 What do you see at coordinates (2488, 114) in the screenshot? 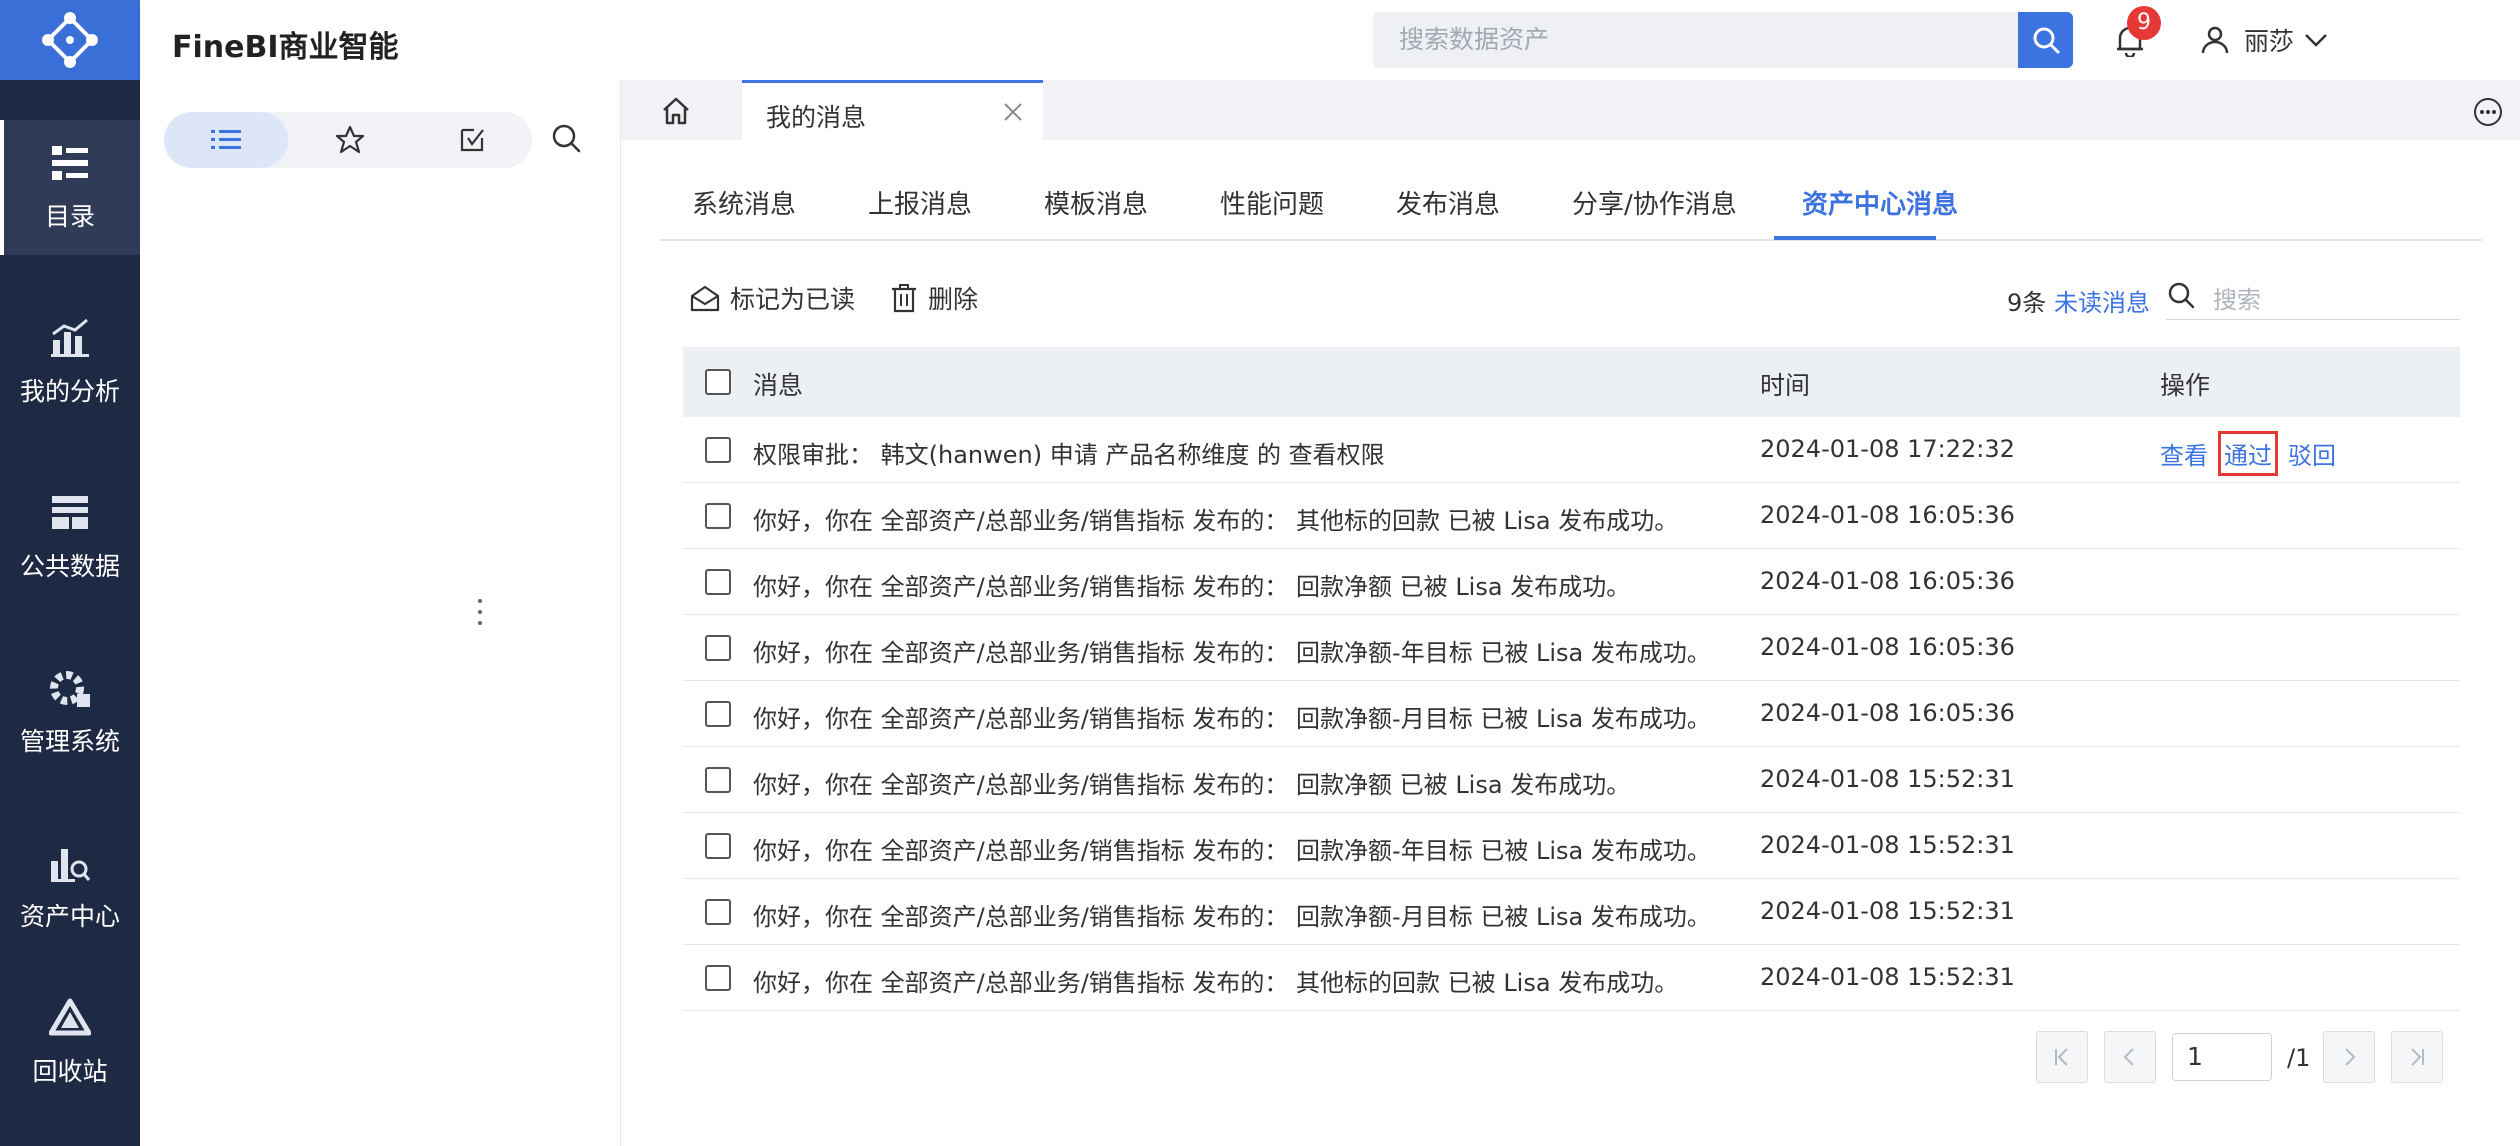
I see `more-options-button` at bounding box center [2488, 114].